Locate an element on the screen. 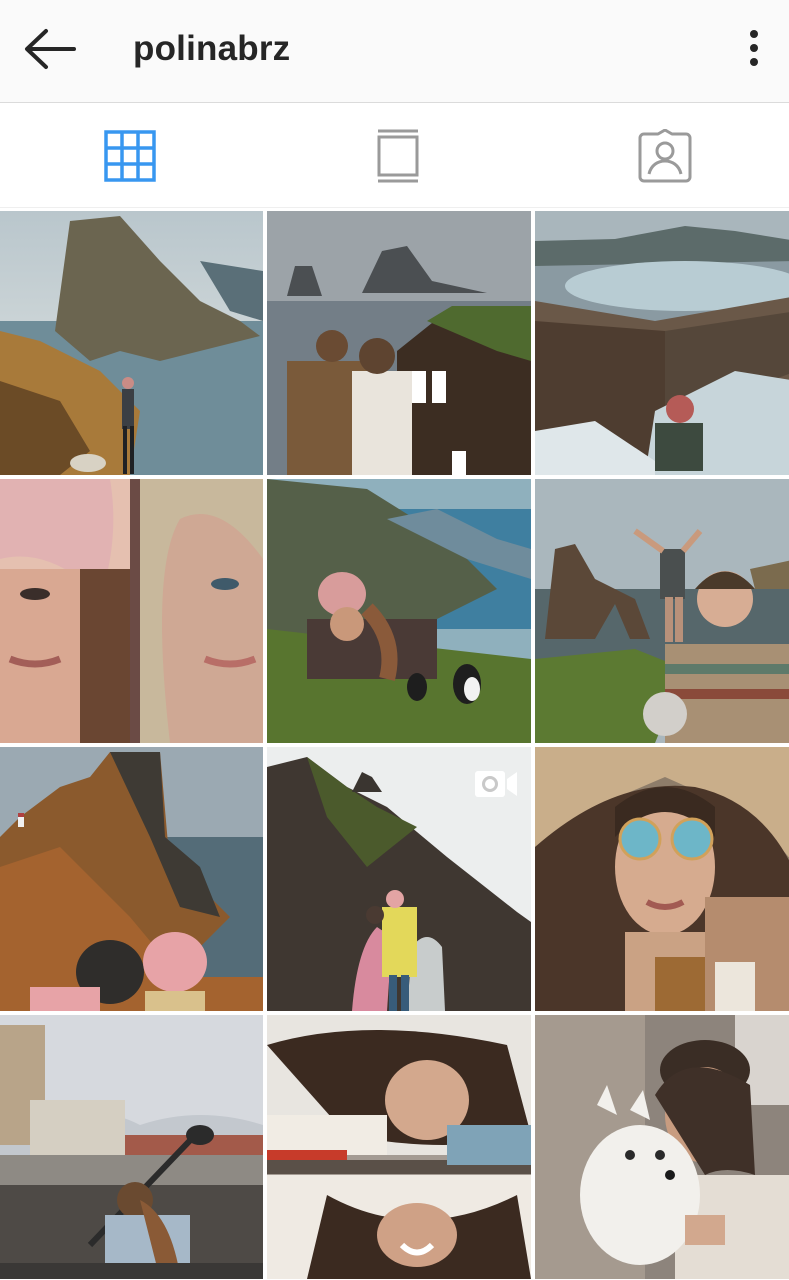  post-photo-mirror-reflection-portrait is located at coordinates (399, 1147).